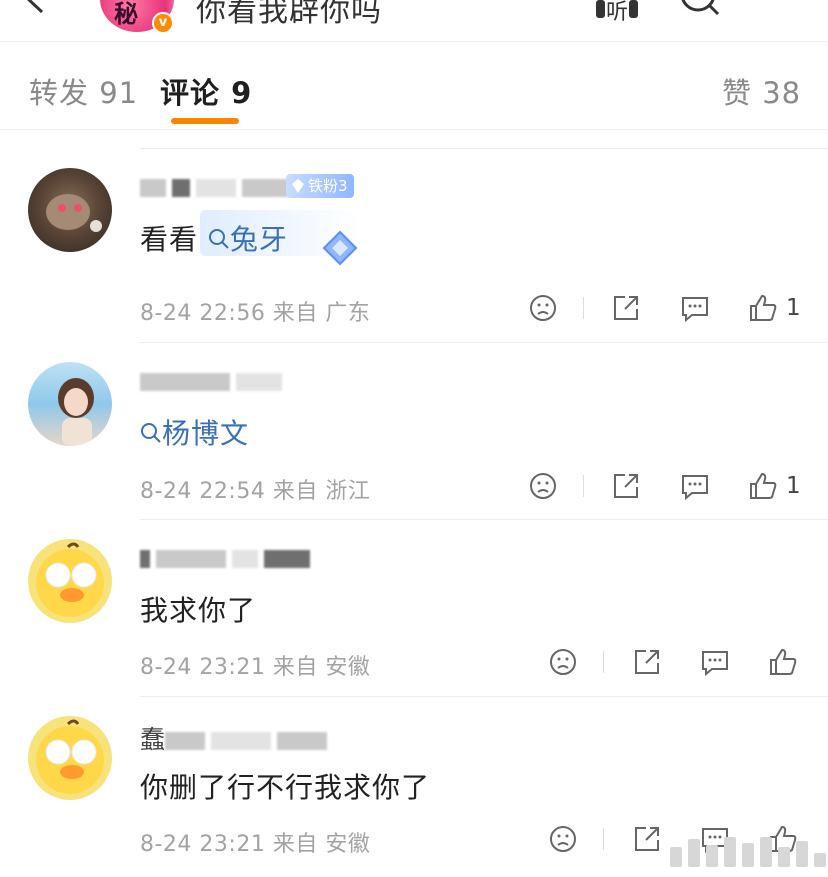 This screenshot has width=828, height=877. Describe the element at coordinates (35, 7) in the screenshot. I see `back-arrow-icon` at that location.